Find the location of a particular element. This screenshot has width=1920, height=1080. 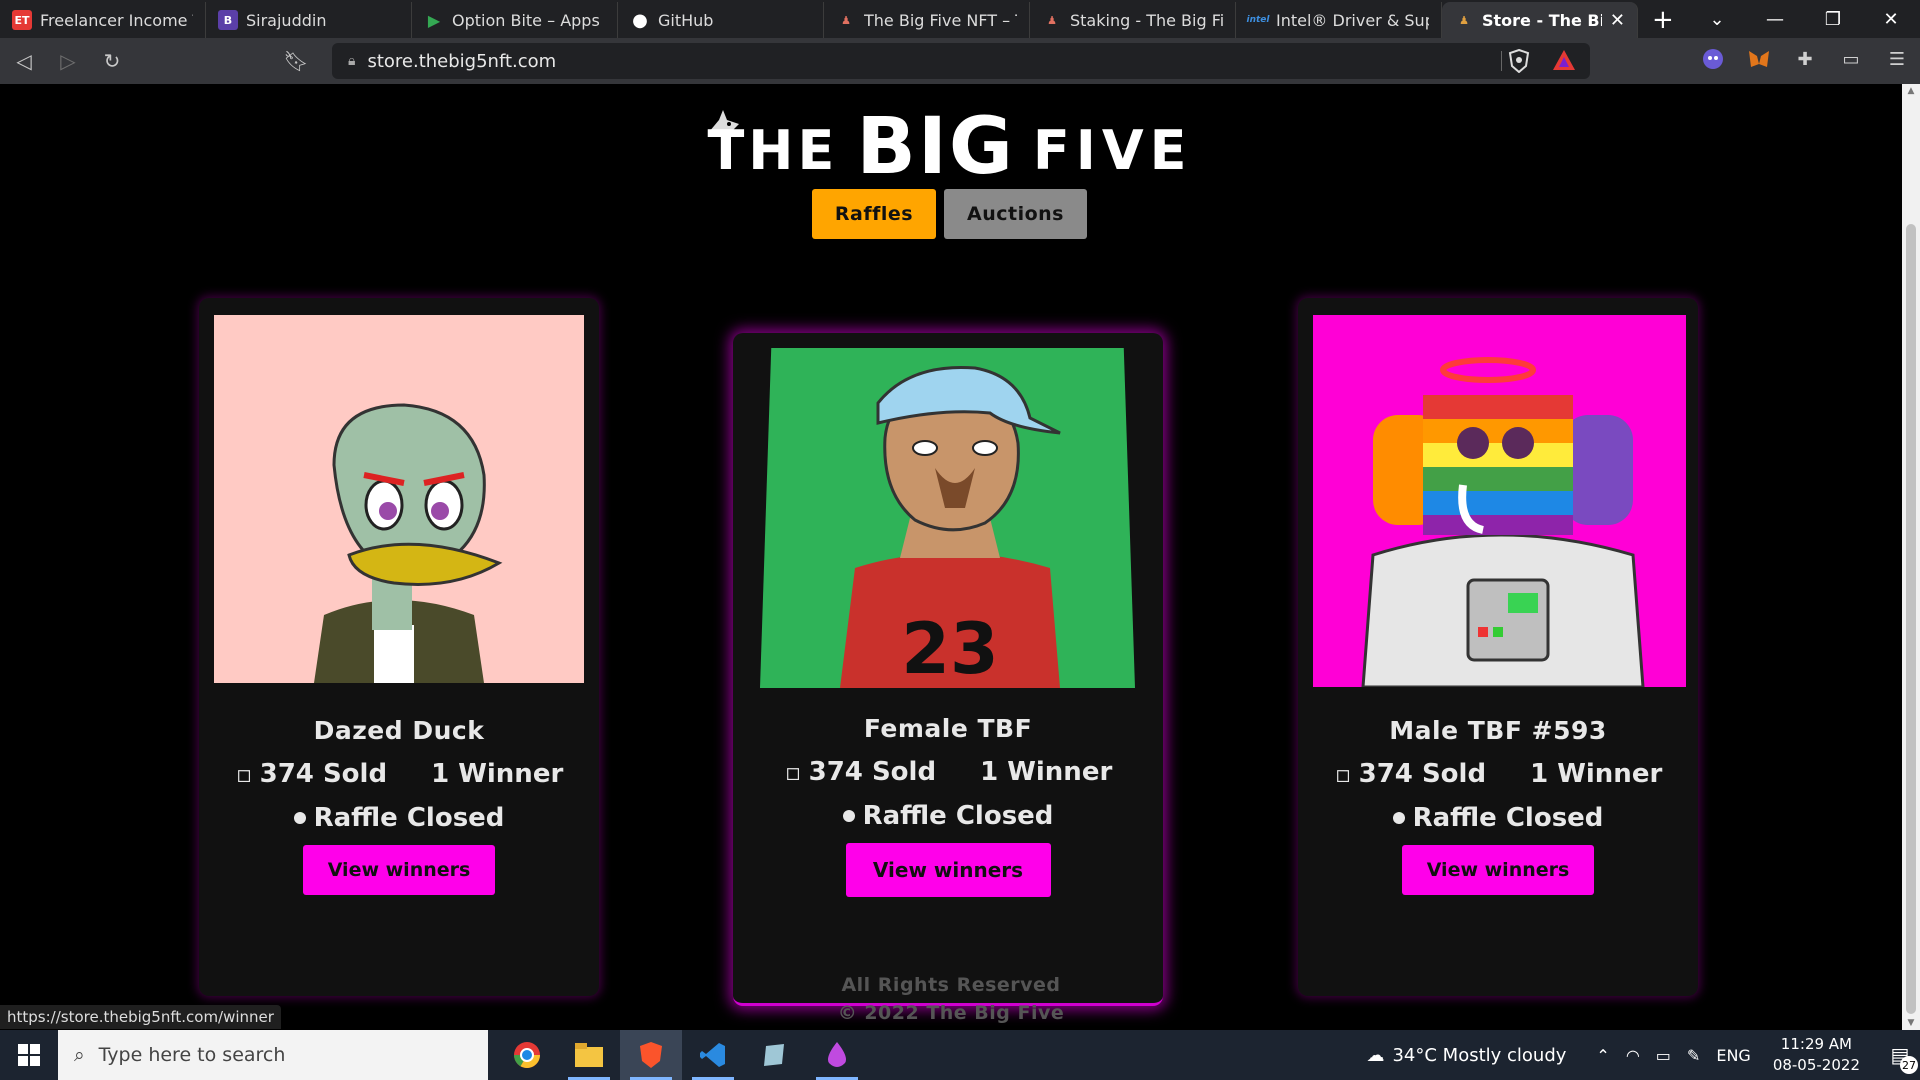

tab-title: The Big Five NFT – The is located at coordinates (940, 20).